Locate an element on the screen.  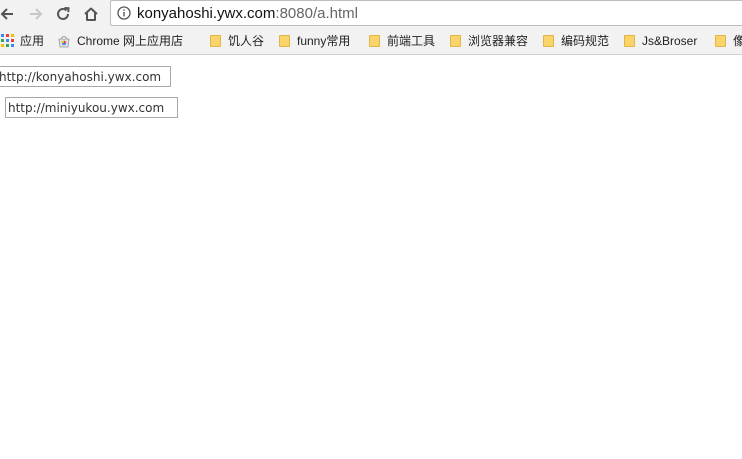
reload-button is located at coordinates (63, 13).